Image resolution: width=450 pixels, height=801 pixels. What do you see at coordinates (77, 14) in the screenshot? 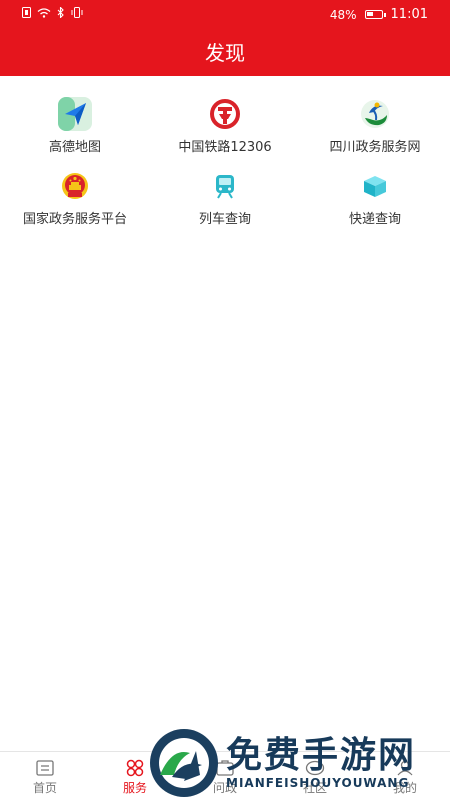
I see `vibrate-icon` at bounding box center [77, 14].